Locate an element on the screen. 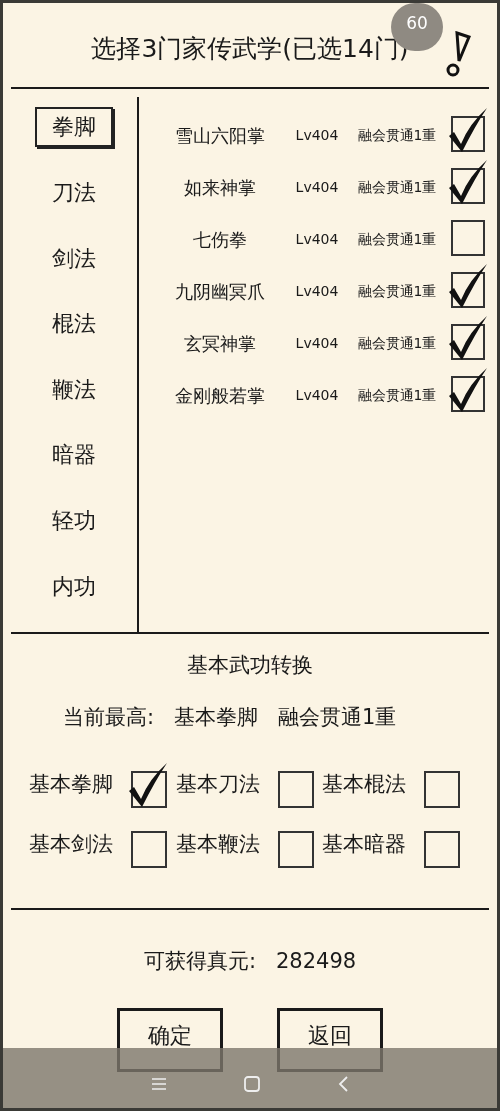 The image size is (500, 1111). option-label: 基本刀法 is located at coordinates (217, 785).